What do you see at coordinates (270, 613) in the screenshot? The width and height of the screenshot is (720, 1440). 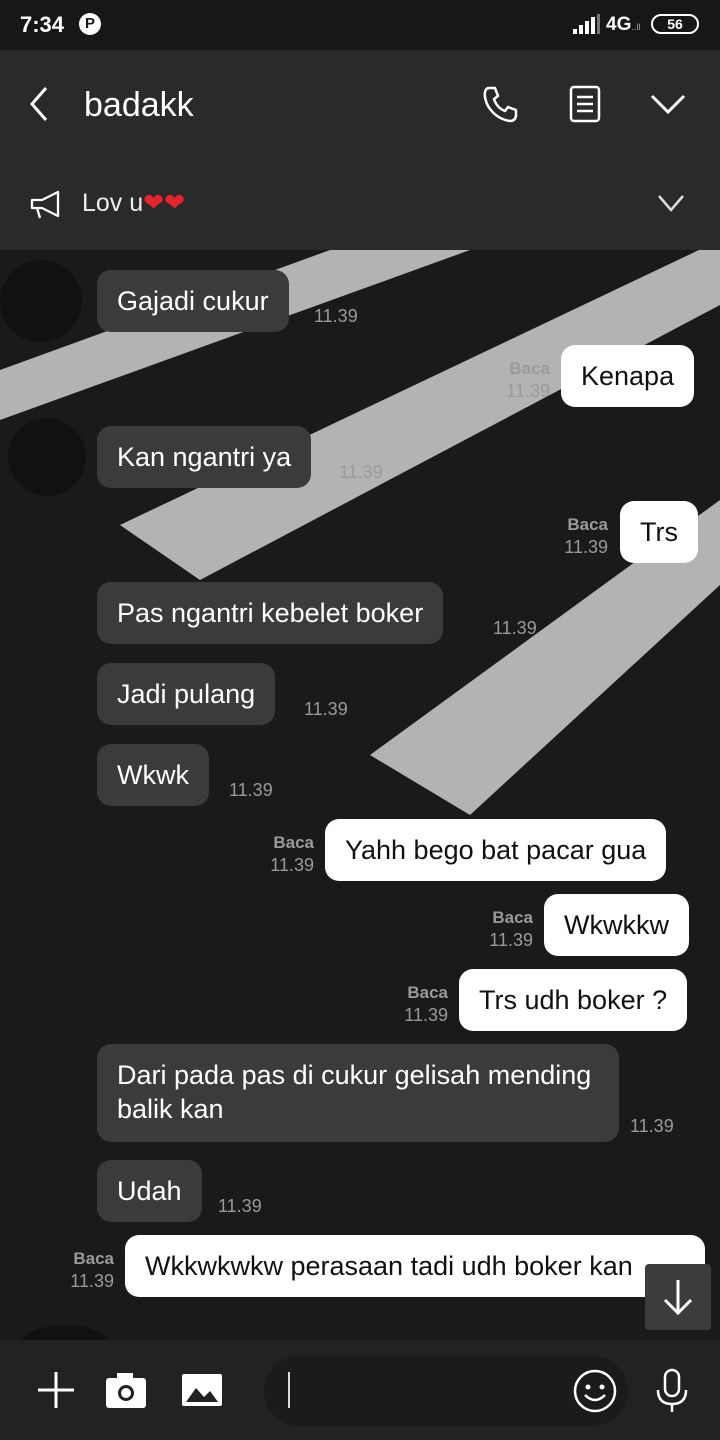 I see `message-bubble-incoming: Pas ngantri kebelet boker` at bounding box center [270, 613].